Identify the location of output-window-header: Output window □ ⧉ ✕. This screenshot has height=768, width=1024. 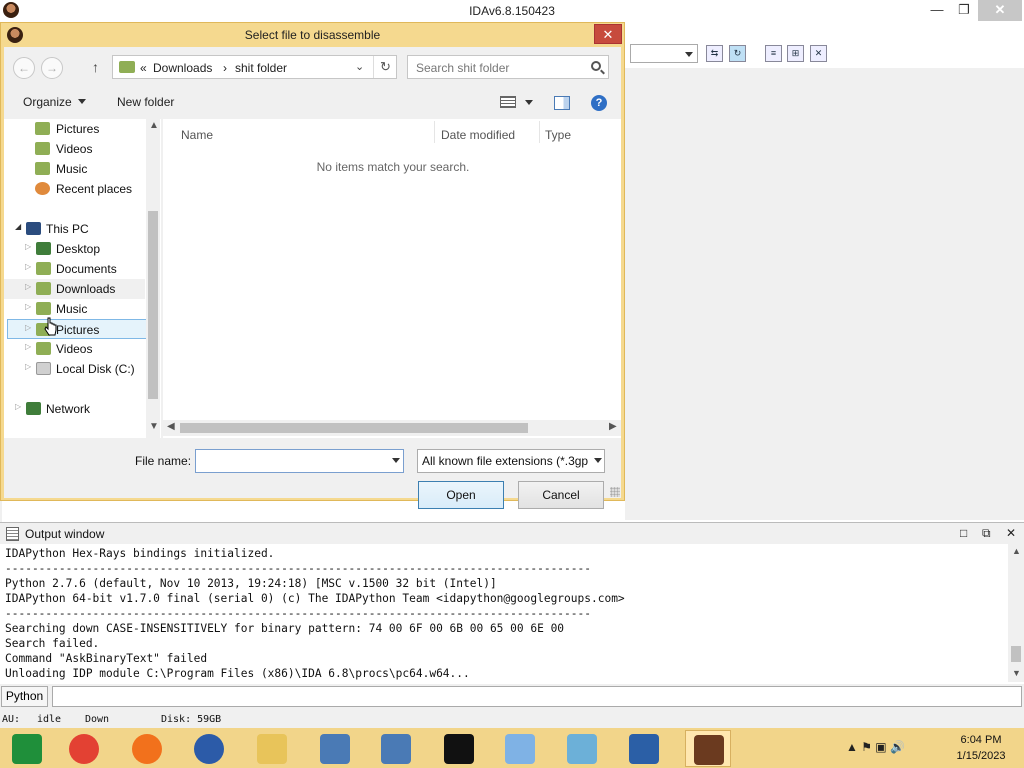
(512, 533).